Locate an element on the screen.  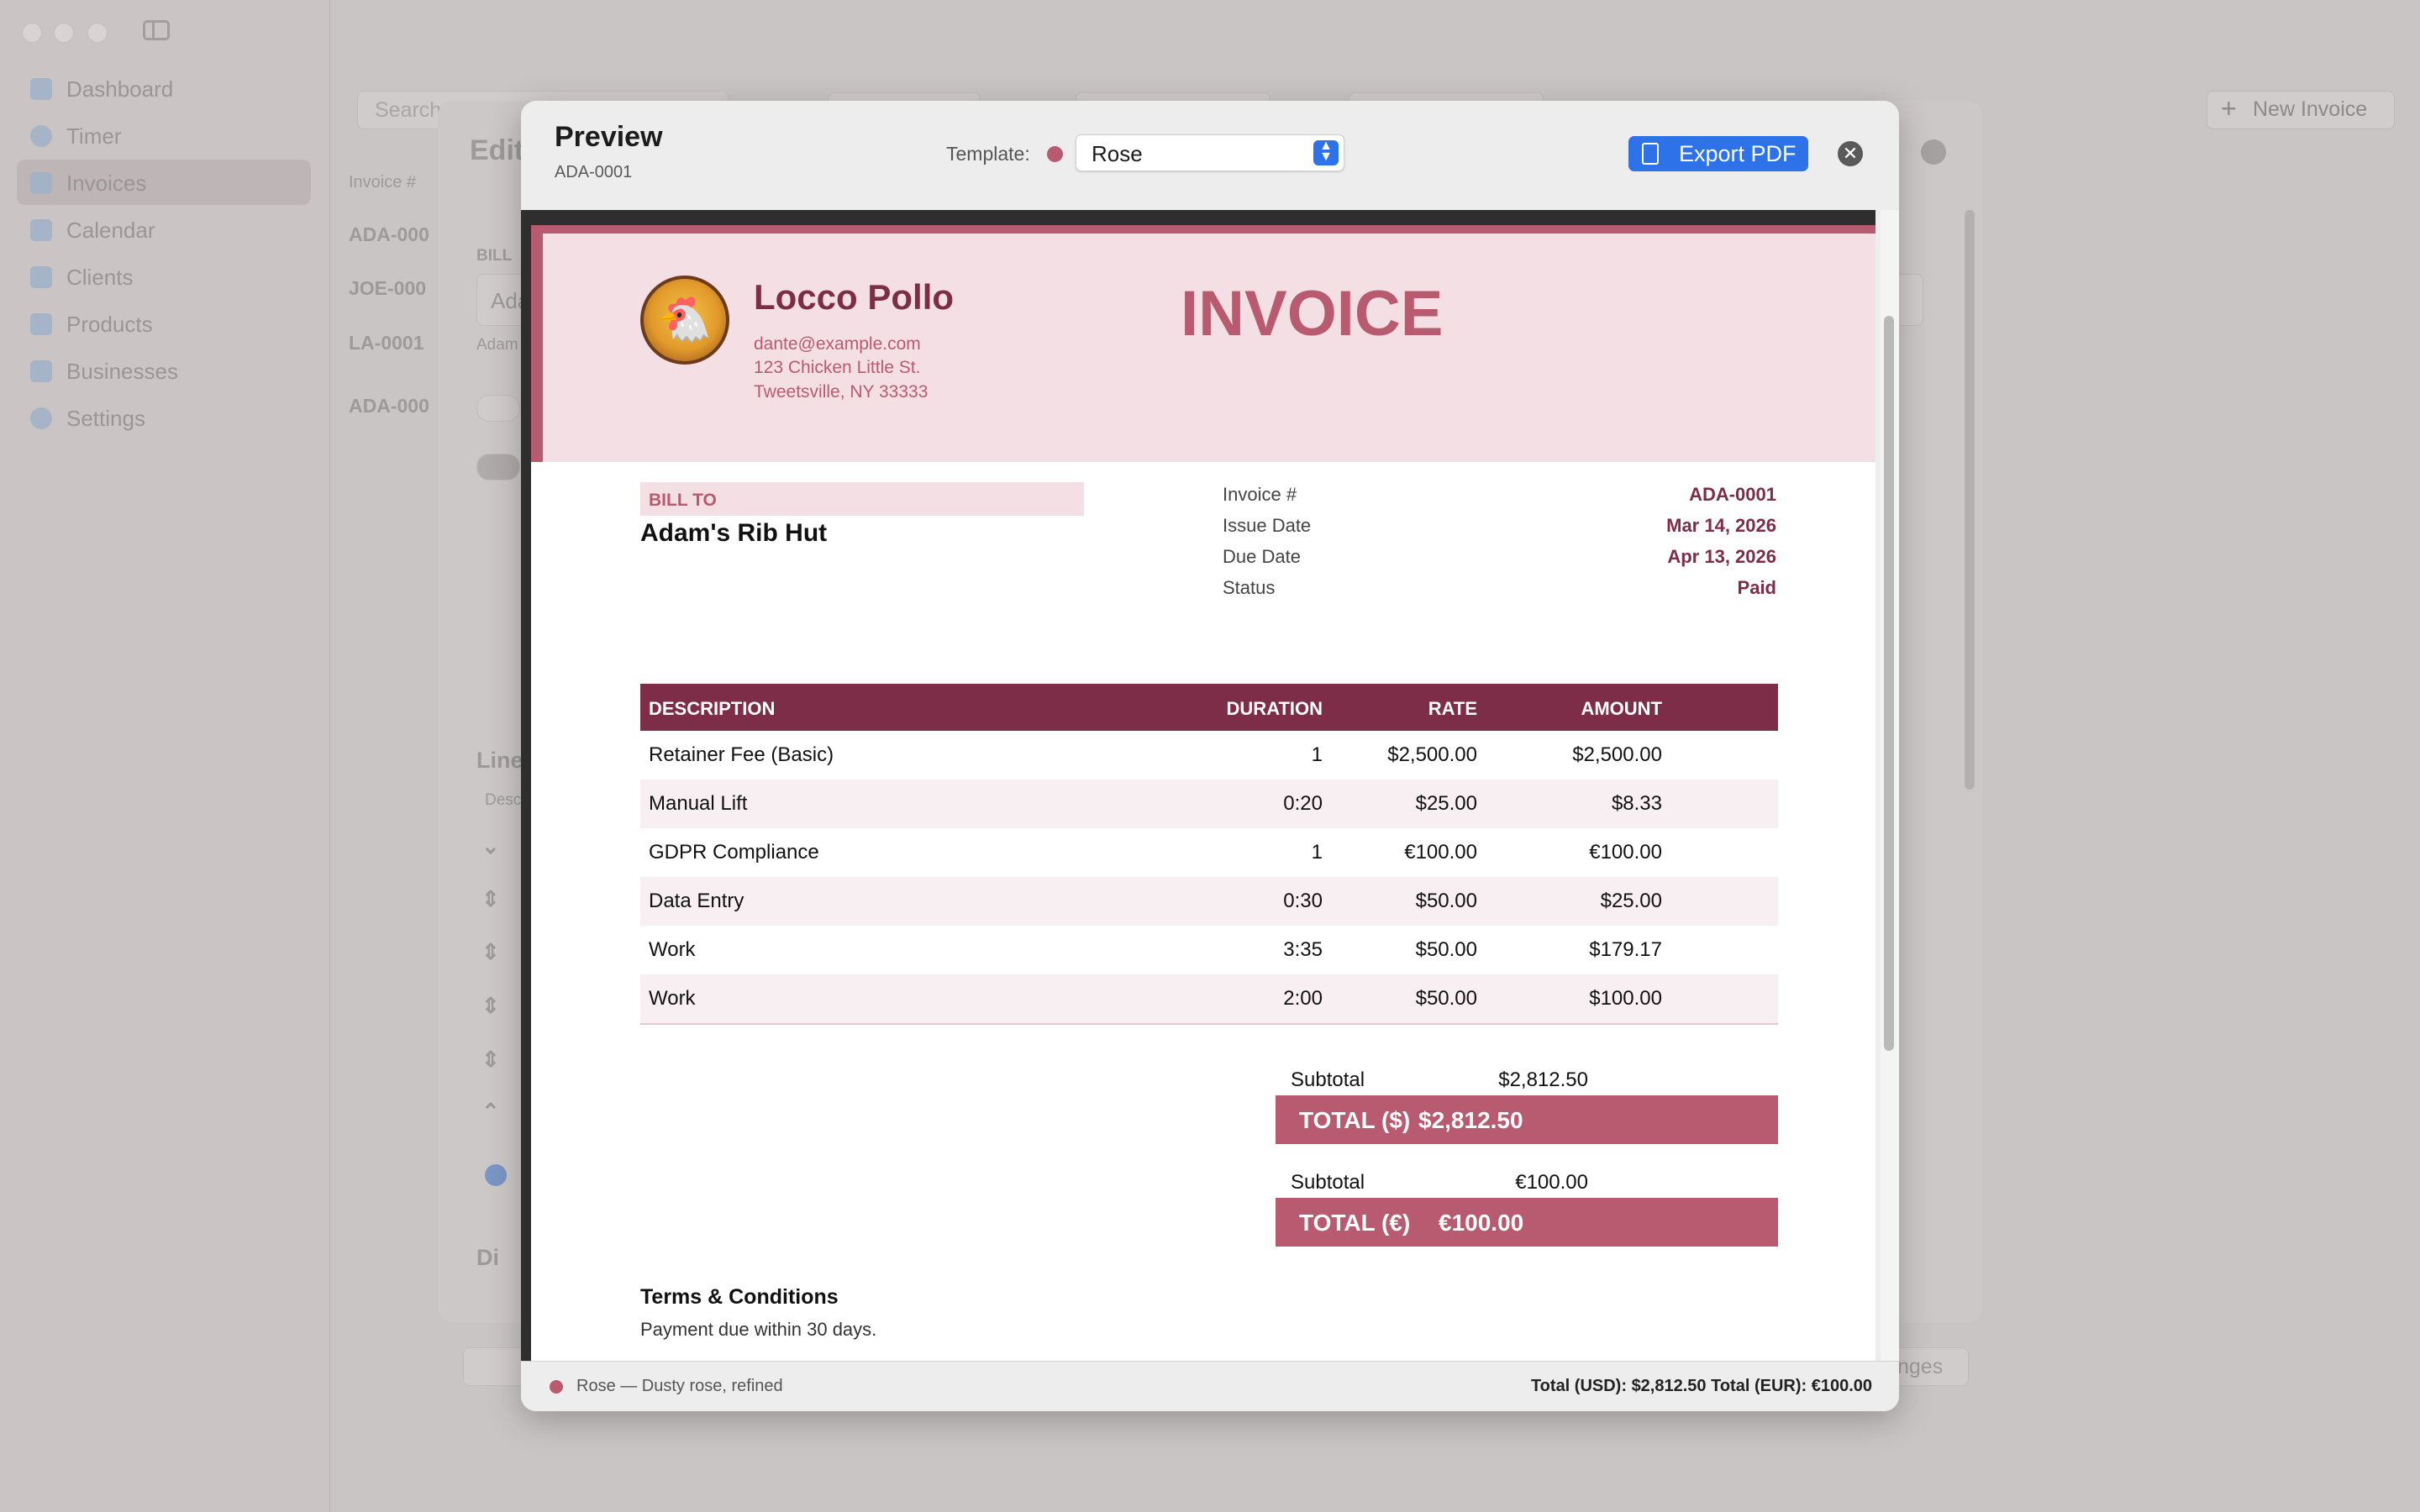
cell-duration: 3:35 is located at coordinates (1303, 949).